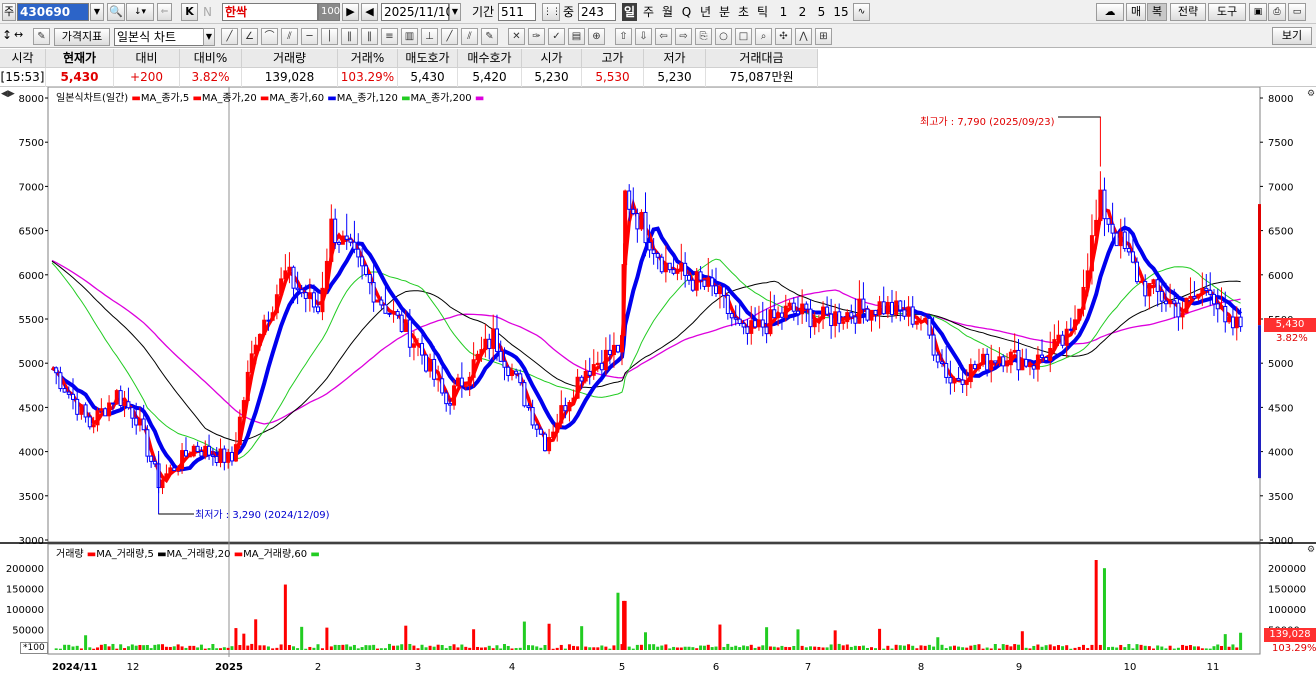  What do you see at coordinates (455, 12) in the screenshot?
I see `date-dropdown-icon: ▼` at bounding box center [455, 12].